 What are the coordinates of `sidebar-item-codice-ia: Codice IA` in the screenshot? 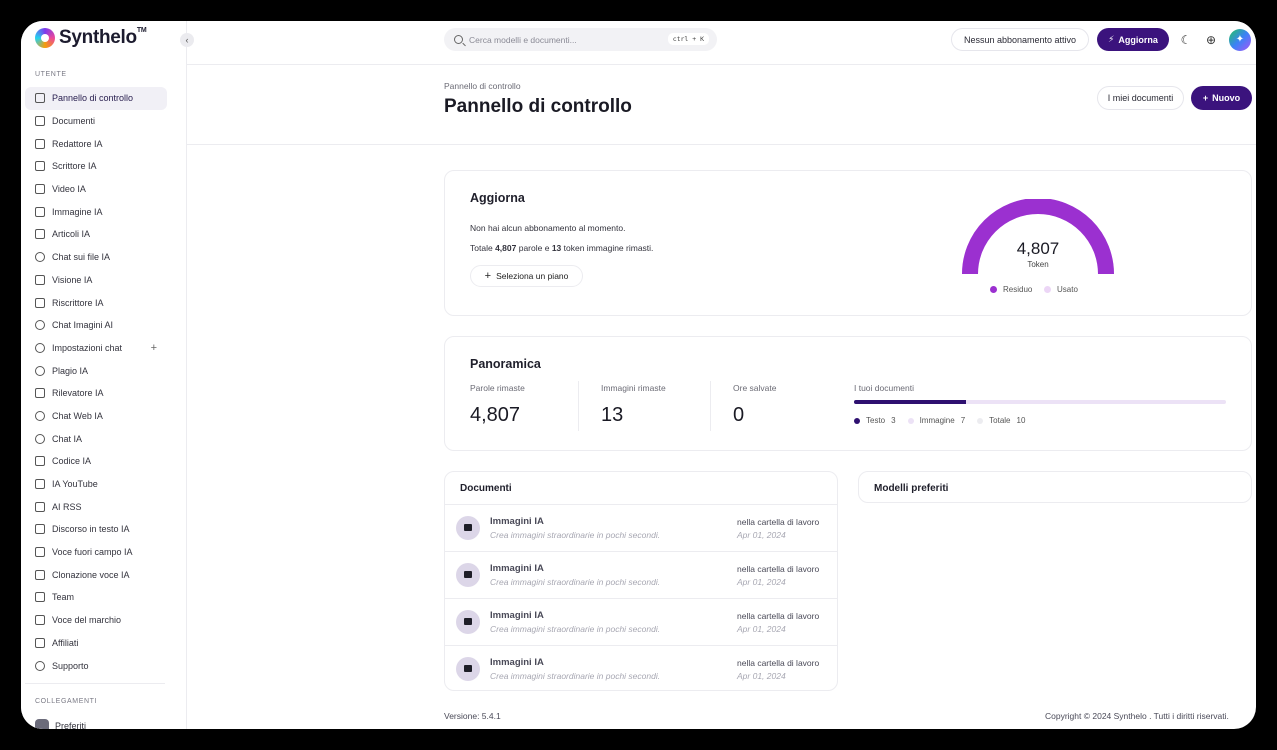 It's located at (96, 461).